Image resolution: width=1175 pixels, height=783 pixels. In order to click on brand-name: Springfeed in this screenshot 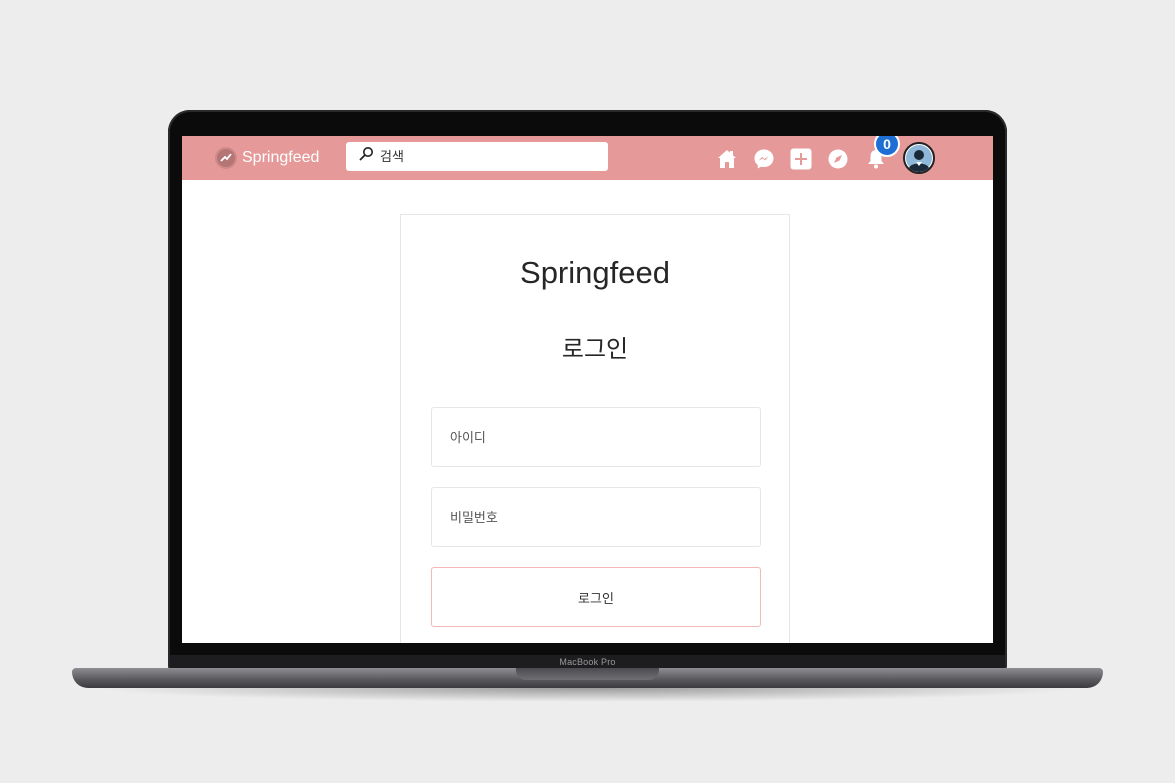, I will do `click(281, 157)`.